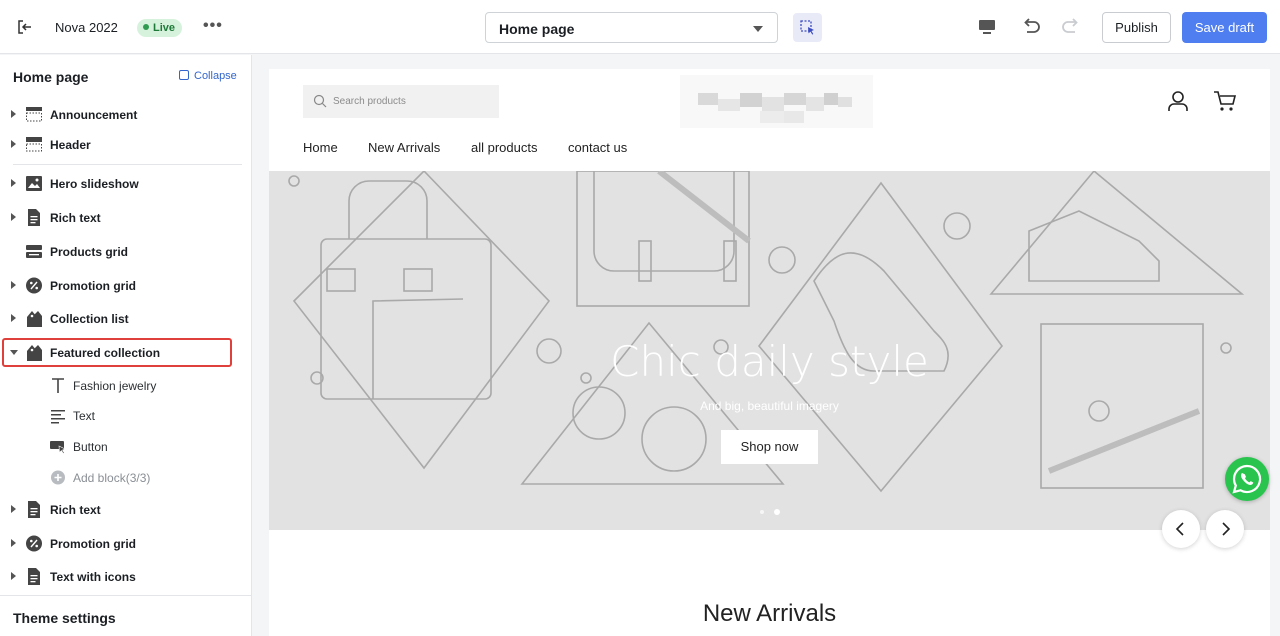 The height and width of the screenshot is (636, 1280). Describe the element at coordinates (769, 361) in the screenshot. I see `hero-title: Chic daily style` at that location.